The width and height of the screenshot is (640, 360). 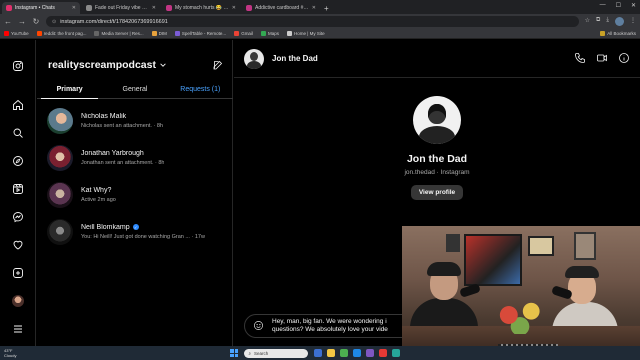 I want to click on thread-contact-name: Jon the Dad, so click(x=295, y=58).